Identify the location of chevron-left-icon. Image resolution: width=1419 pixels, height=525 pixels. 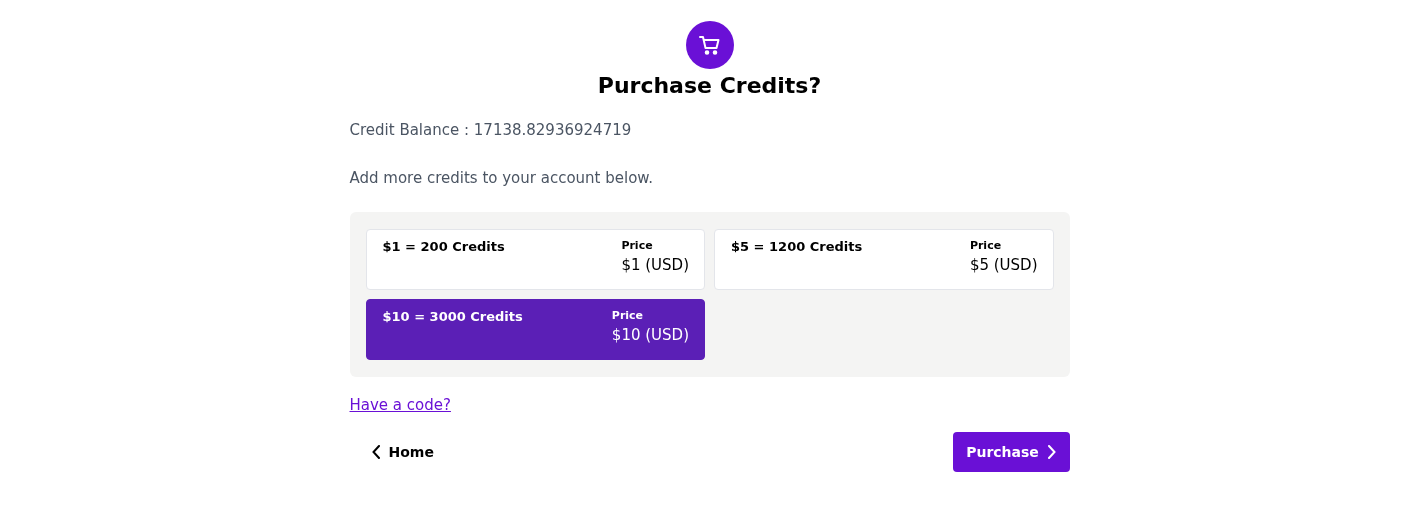
(376, 452).